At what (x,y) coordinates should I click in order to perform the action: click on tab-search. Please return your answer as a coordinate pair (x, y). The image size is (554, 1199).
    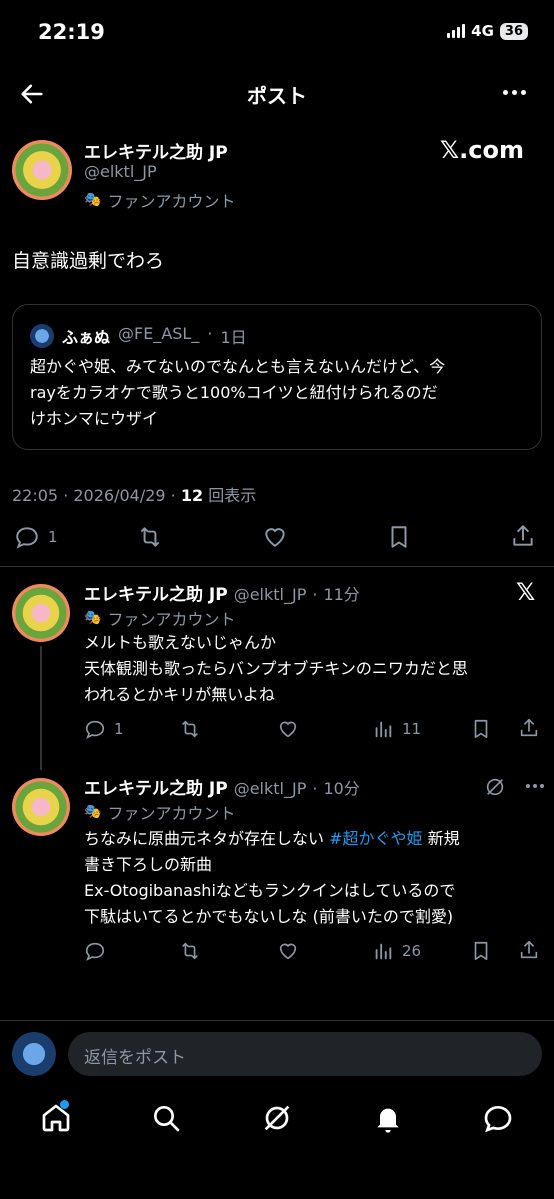
    Looking at the image, I should click on (166, 1118).